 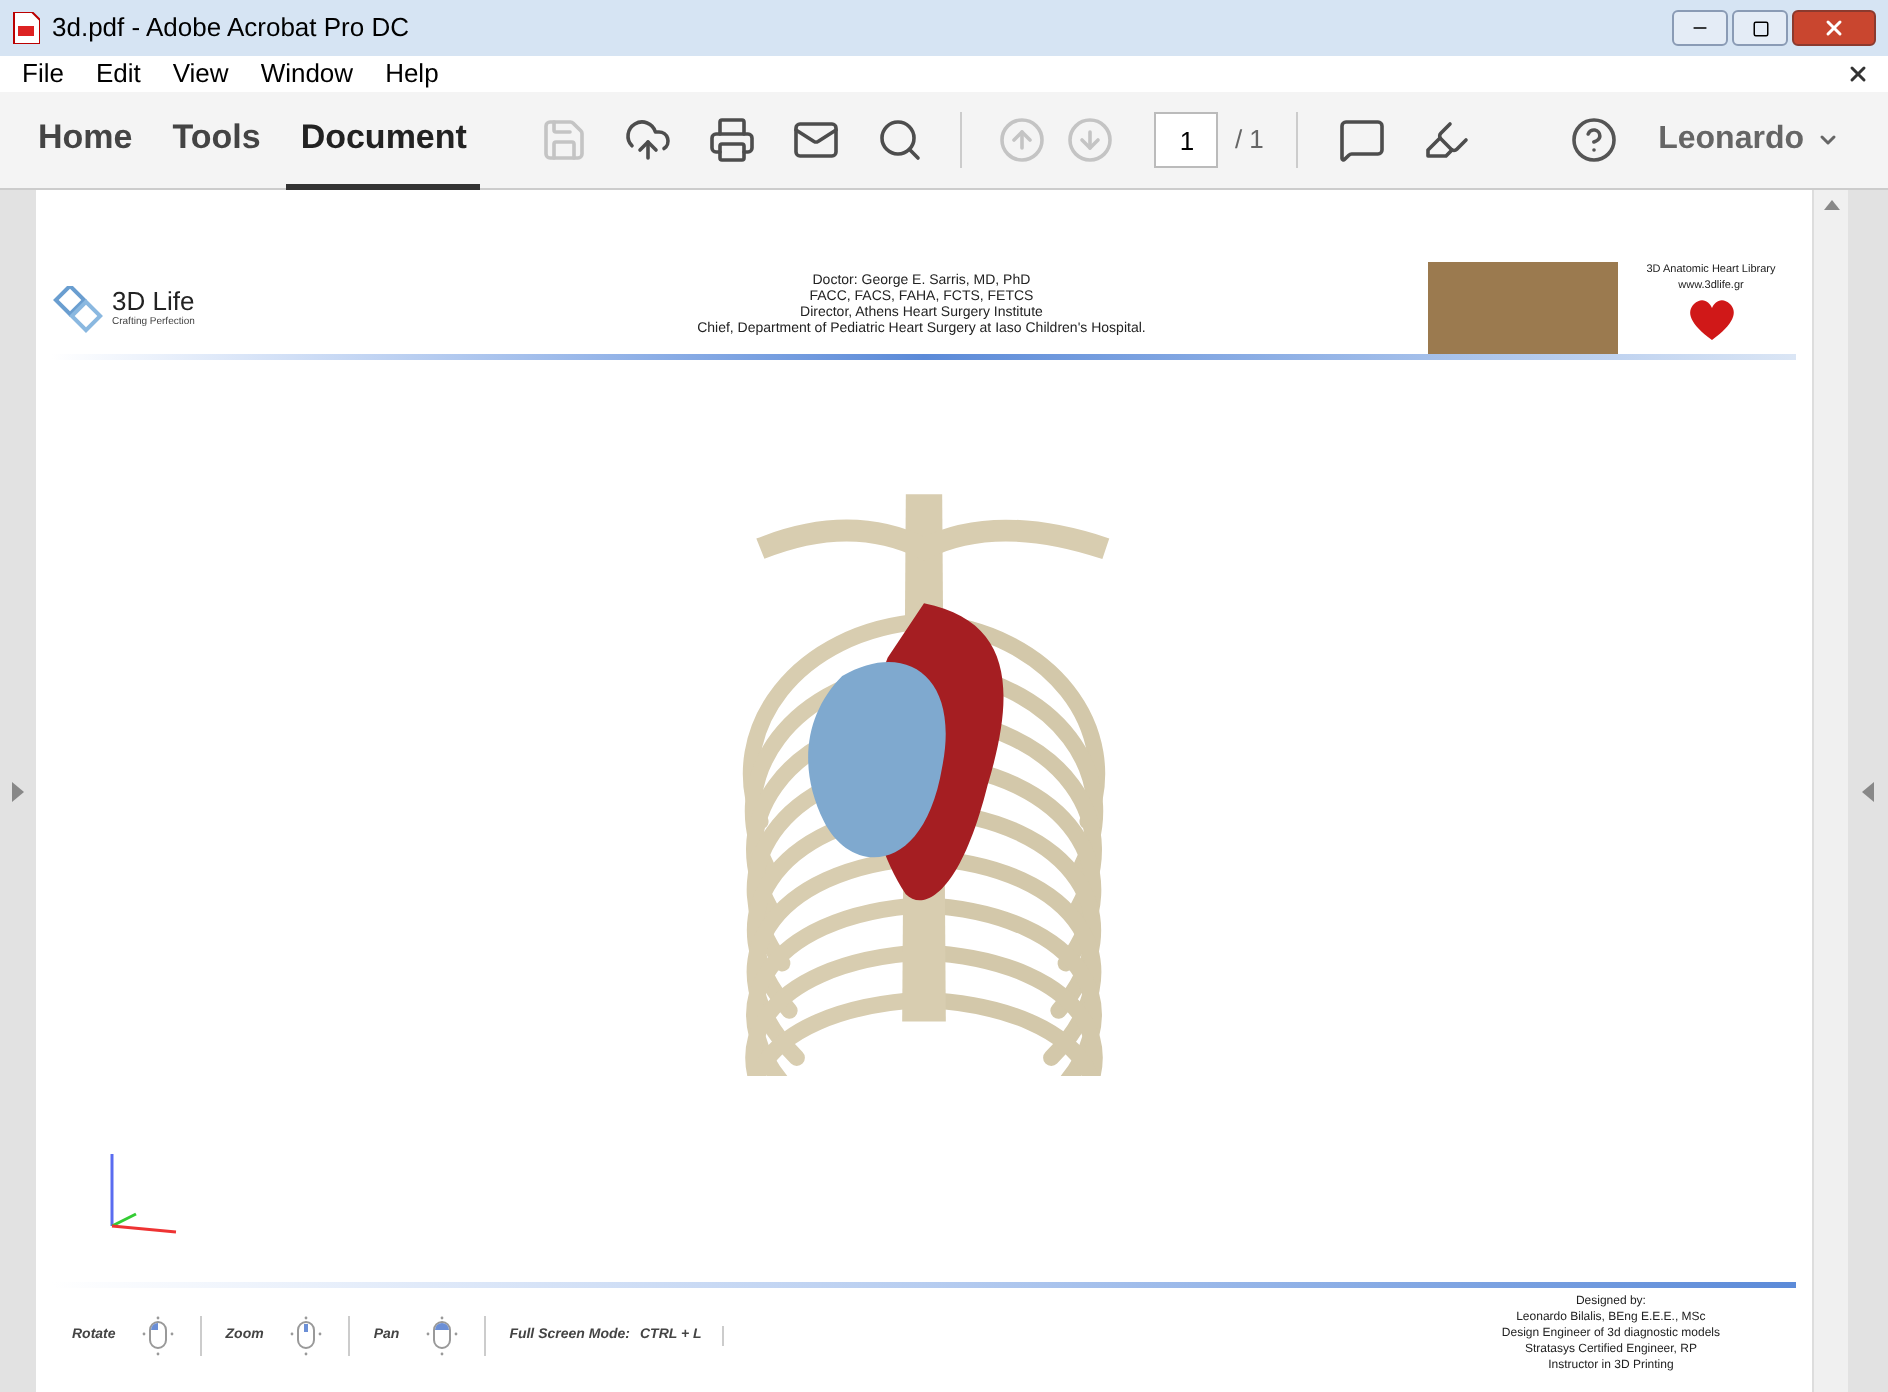 What do you see at coordinates (200, 74) in the screenshot?
I see `menu-item: View` at bounding box center [200, 74].